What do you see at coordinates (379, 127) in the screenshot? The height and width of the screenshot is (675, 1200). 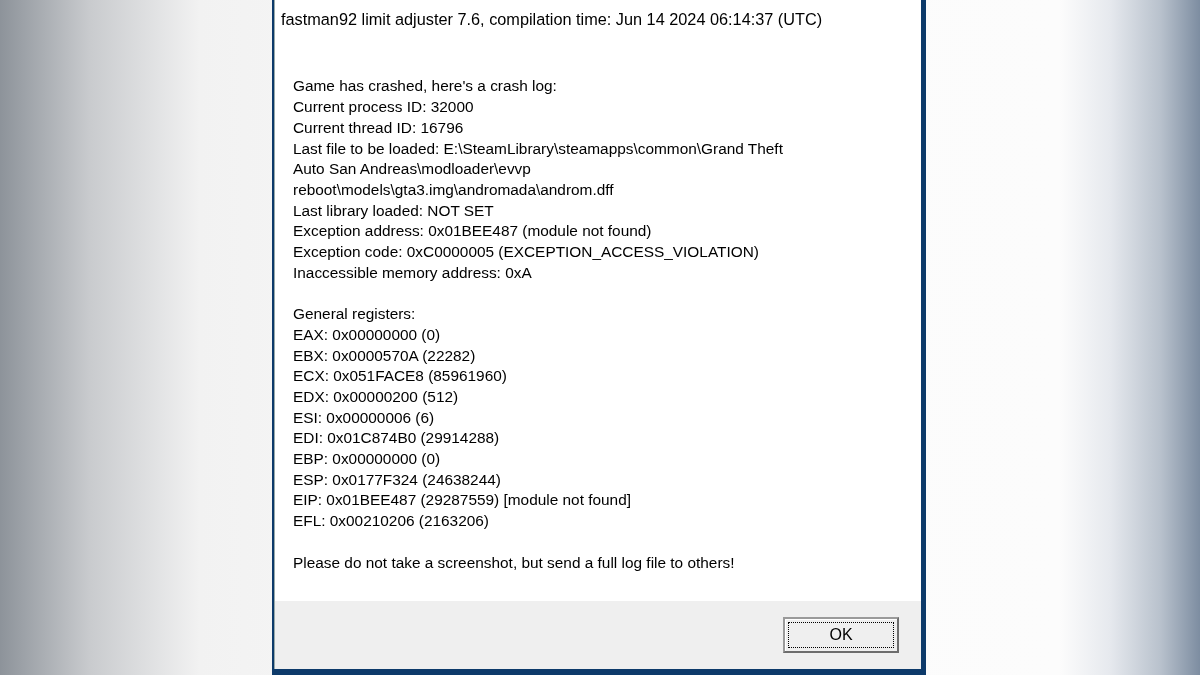 I see `log-line: Current thread ID: 16796` at bounding box center [379, 127].